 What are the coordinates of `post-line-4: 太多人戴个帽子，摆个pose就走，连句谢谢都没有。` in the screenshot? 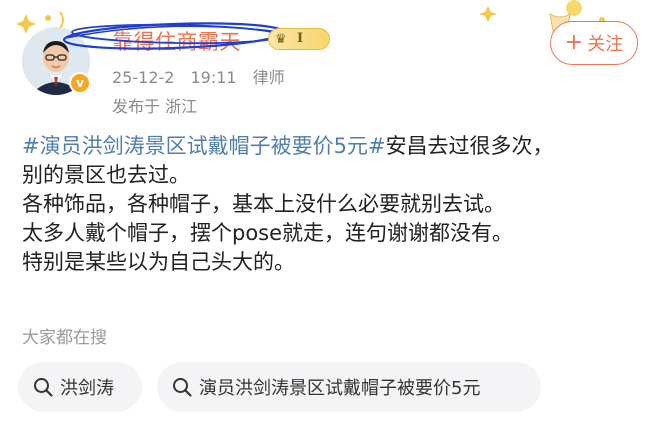 It's located at (268, 233).